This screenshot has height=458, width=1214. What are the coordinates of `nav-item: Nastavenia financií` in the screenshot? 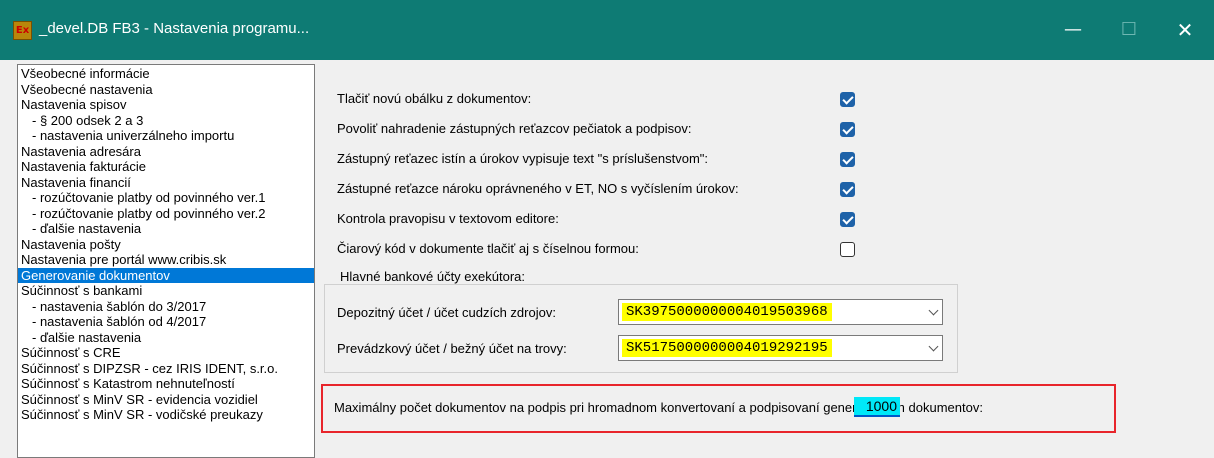 It's located at (166, 183).